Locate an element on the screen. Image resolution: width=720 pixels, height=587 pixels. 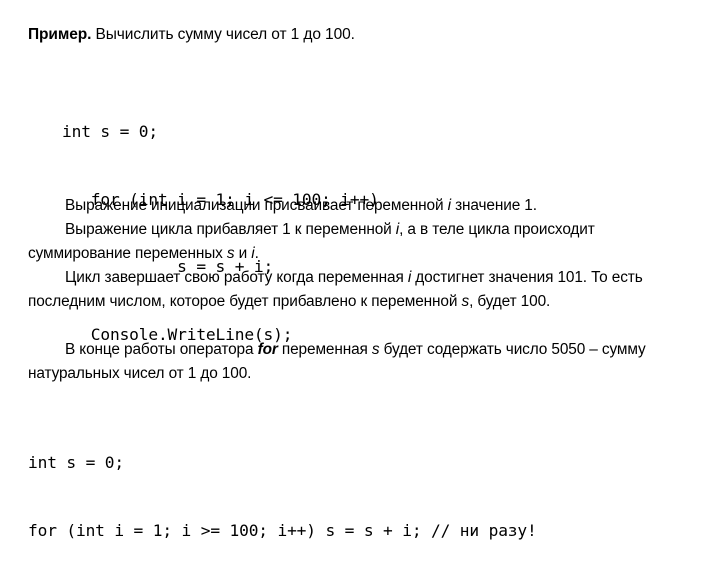
example-statement: Вычислить сумму чисел от 1 до 100. is located at coordinates (223, 34).